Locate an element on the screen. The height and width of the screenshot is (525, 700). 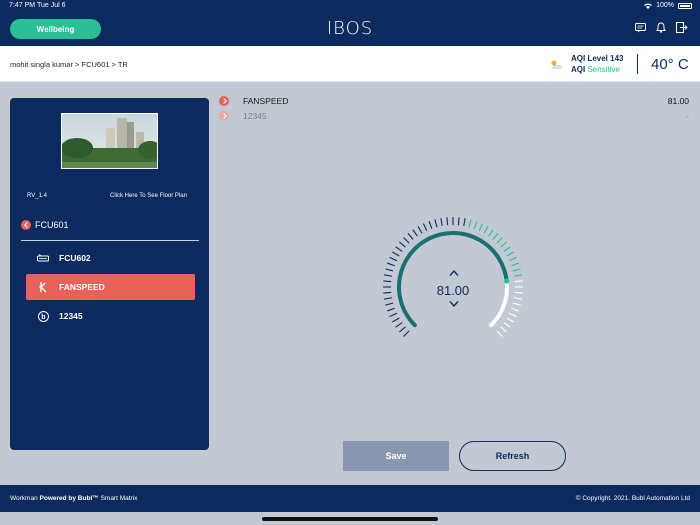
device-item-fanspeed: FANSPEED is located at coordinates (110, 287).